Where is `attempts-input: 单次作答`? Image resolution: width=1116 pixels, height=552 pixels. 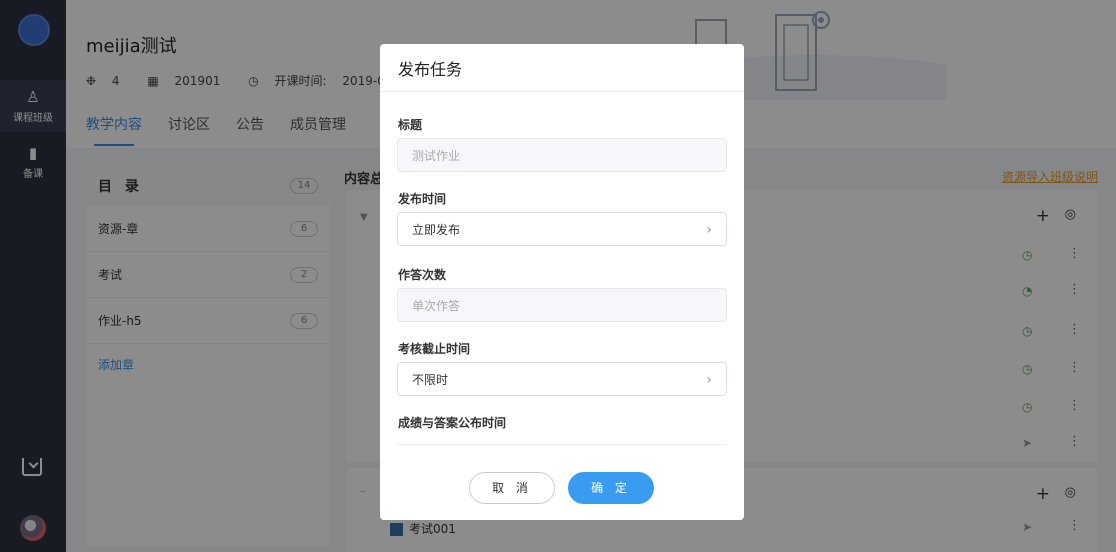 attempts-input: 单次作答 is located at coordinates (562, 305).